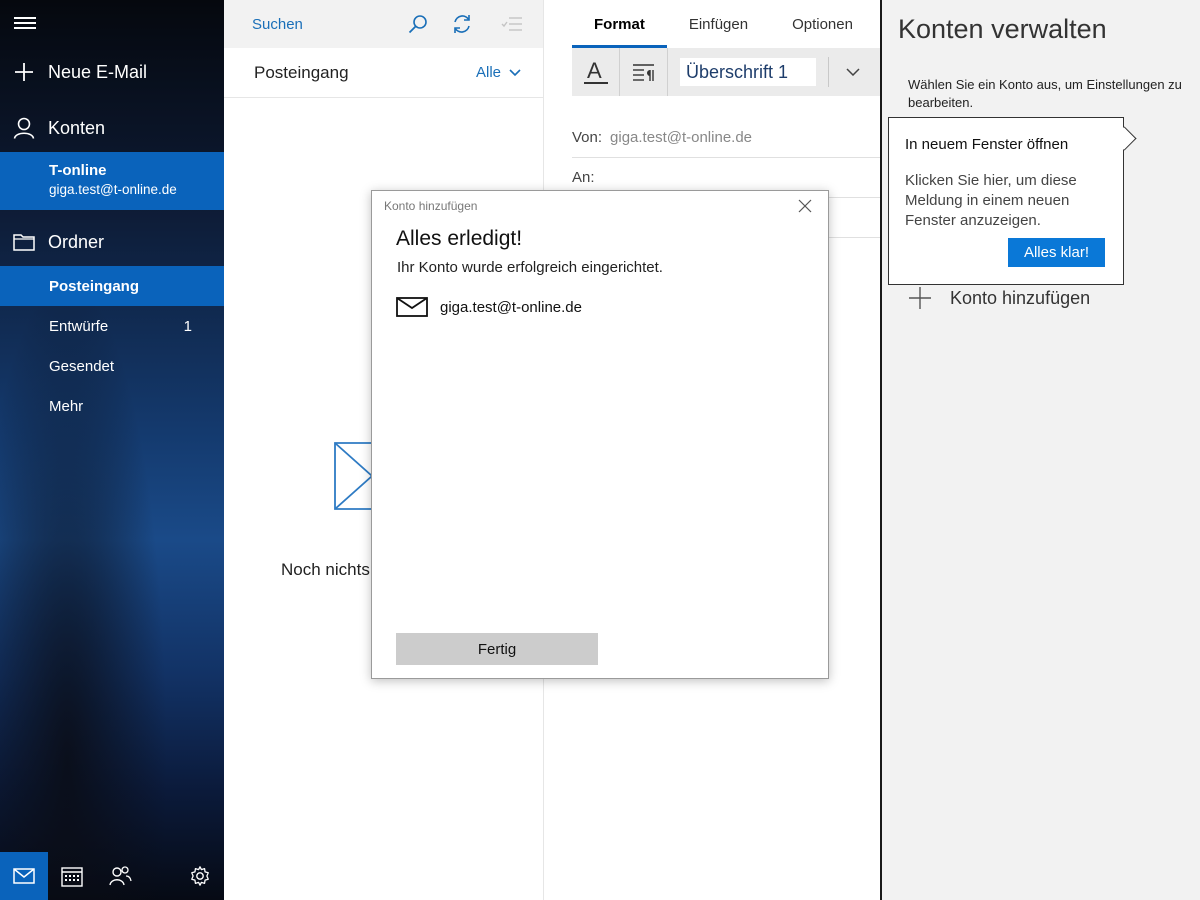 The image size is (1200, 900). I want to click on manage-title: Konten verwalten, so click(1002, 29).